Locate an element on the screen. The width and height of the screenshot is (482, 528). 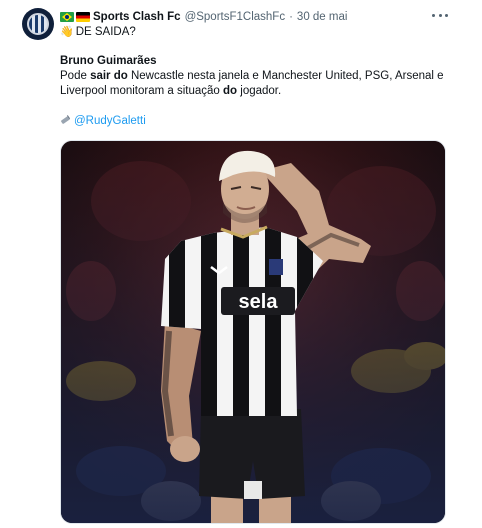
waving-hand-icon: 👋 is located at coordinates (67, 32).